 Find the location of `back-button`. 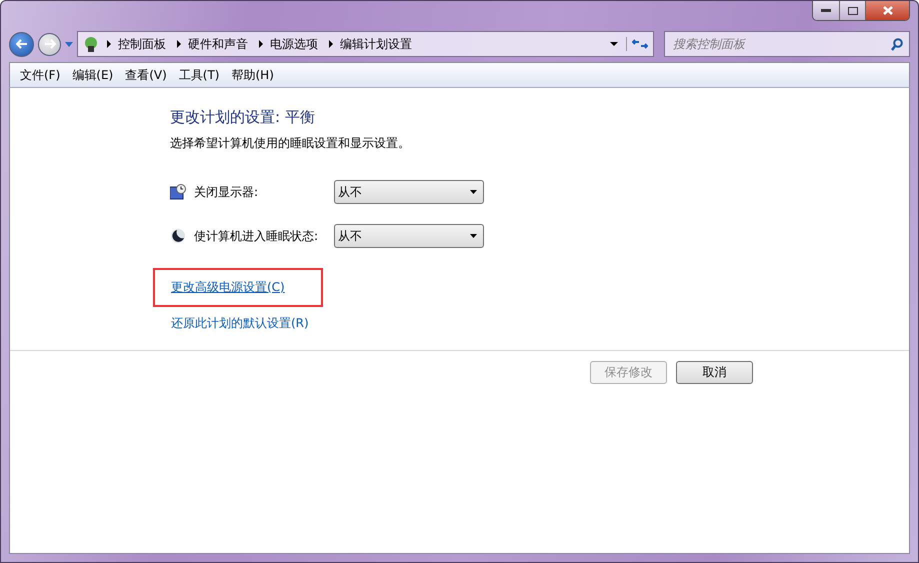

back-button is located at coordinates (21, 44).